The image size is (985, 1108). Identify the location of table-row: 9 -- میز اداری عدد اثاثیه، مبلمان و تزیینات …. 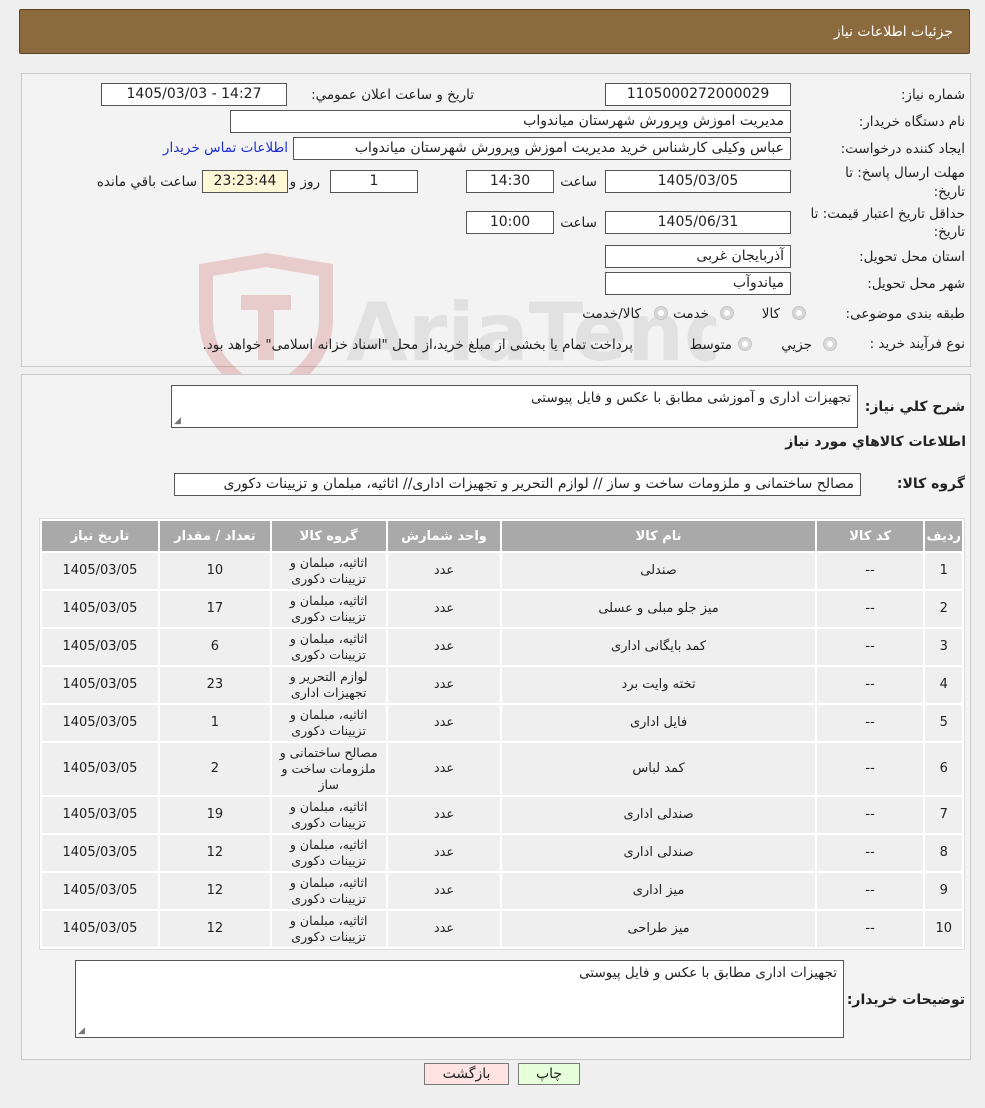
(502, 891).